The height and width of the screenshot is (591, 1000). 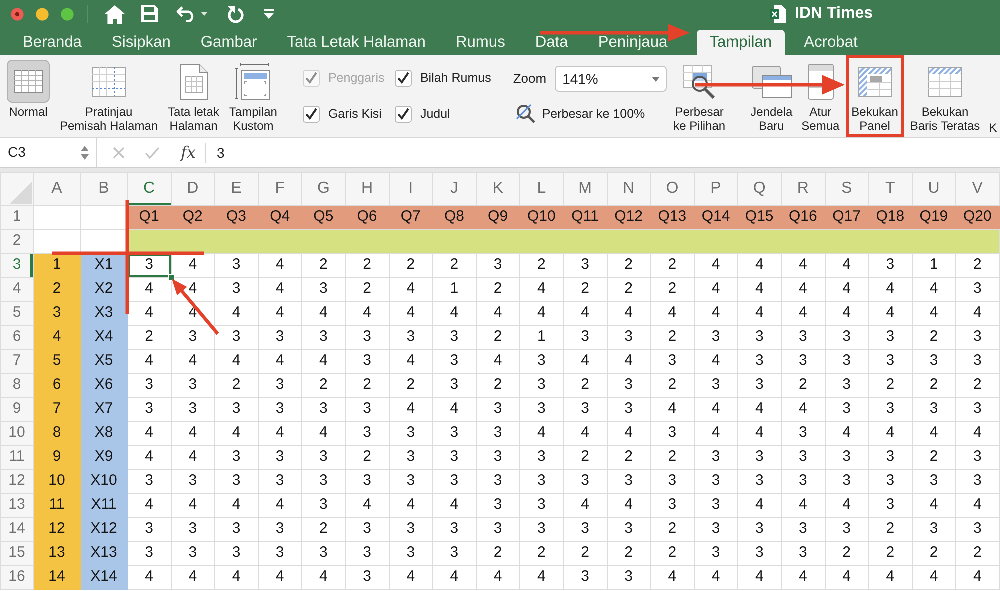 I want to click on ribbon-tab: Acrobat, so click(x=831, y=42).